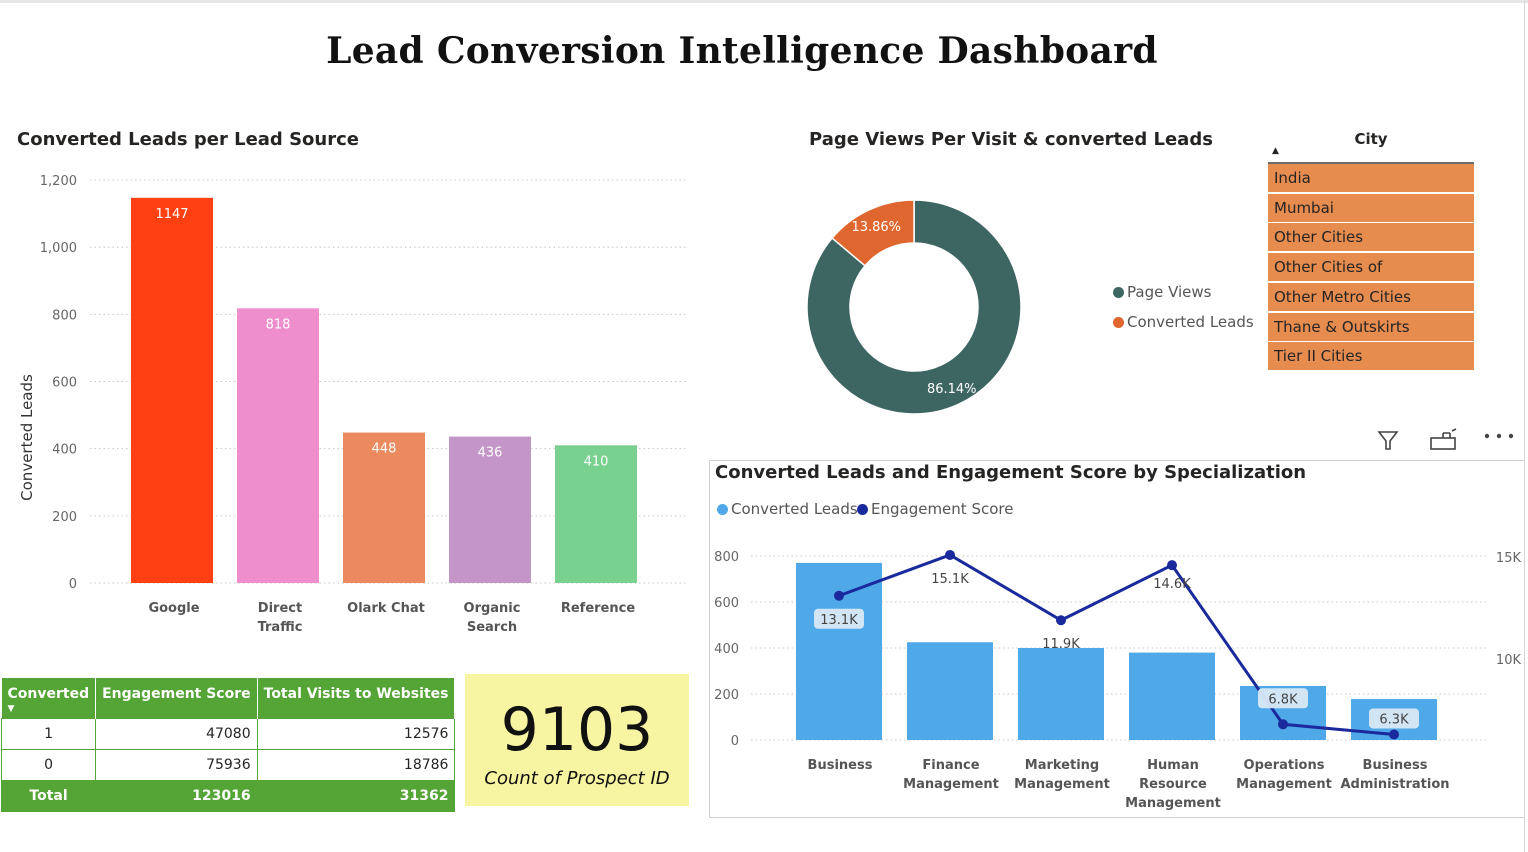 The height and width of the screenshot is (852, 1528). I want to click on city-item-other-metro-cities: Other Metro Cities, so click(1371, 296).